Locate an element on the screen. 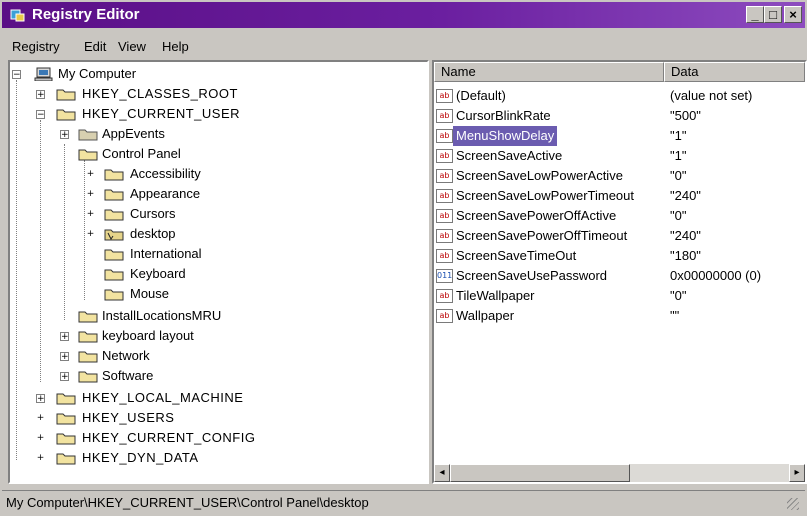 The image size is (807, 516). menu-view: View is located at coordinates (132, 46).